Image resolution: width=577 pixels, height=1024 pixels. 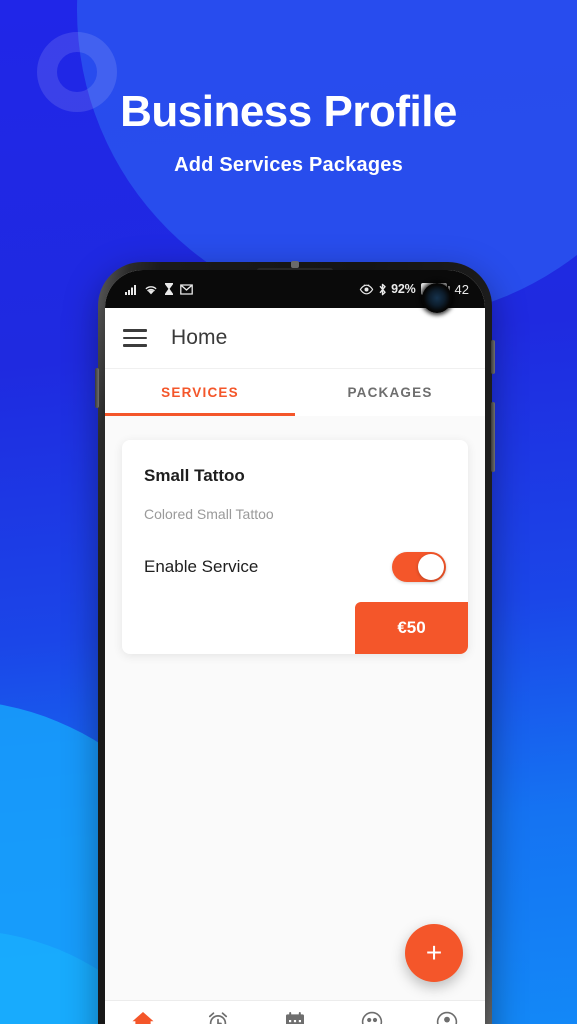 What do you see at coordinates (200, 392) in the screenshot?
I see `tab-services: SERVICES` at bounding box center [200, 392].